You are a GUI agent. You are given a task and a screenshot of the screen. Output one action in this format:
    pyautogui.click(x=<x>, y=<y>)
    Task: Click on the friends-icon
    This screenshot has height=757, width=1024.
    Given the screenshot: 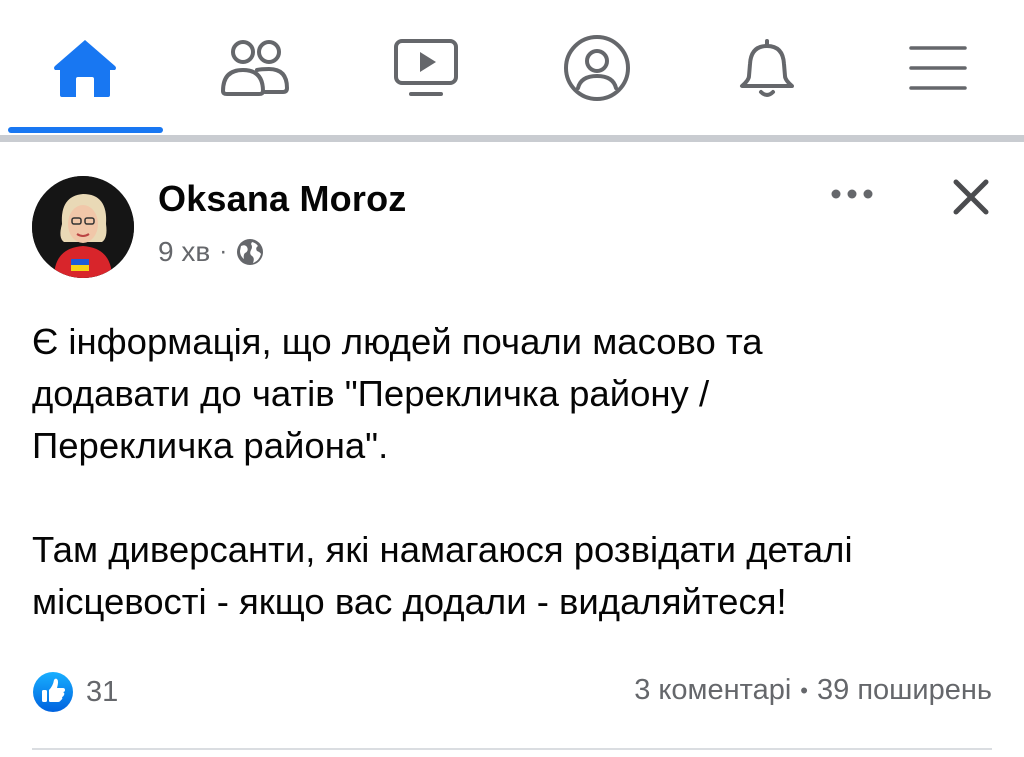 What is the action you would take?
    pyautogui.click(x=255, y=67)
    